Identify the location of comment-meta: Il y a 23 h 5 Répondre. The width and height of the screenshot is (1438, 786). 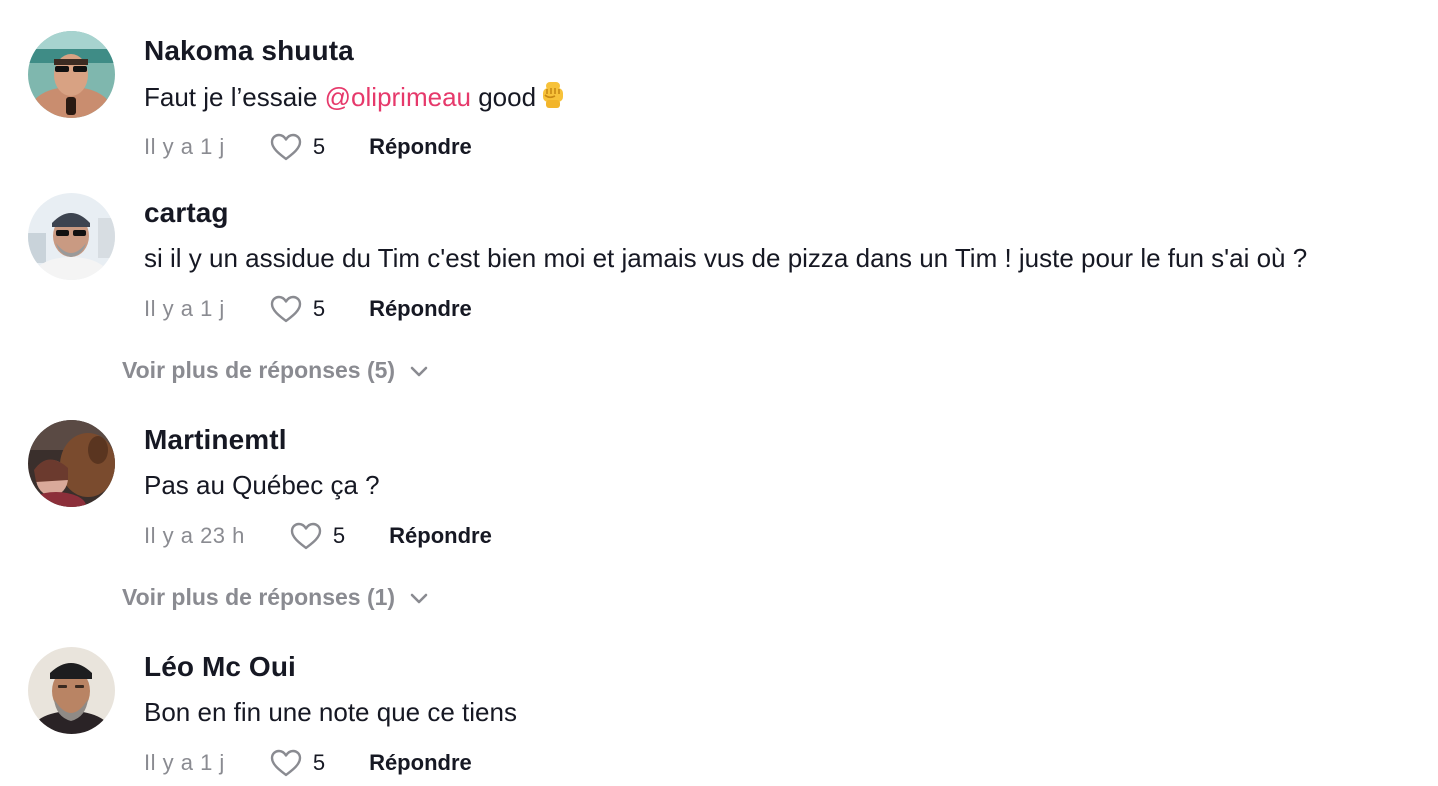
(318, 536).